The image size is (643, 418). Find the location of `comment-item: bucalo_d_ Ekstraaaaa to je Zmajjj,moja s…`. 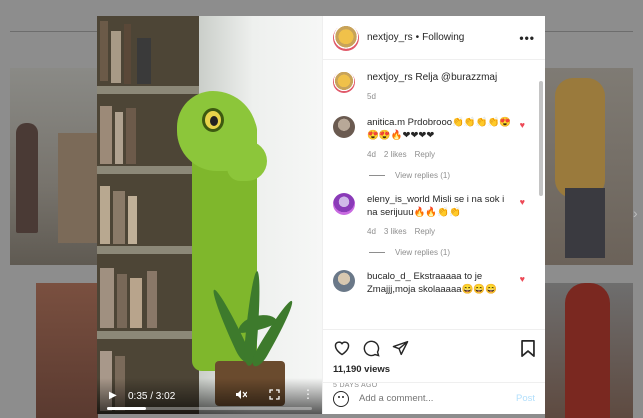

comment-item: bucalo_d_ Ekstraaaaa to je Zmajjj,moja s… is located at coordinates (434, 283).